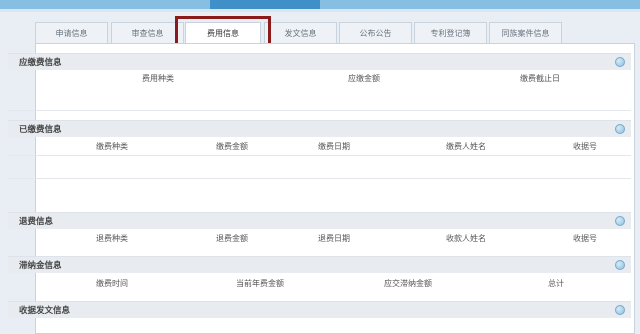  I want to click on tab-family-cases: 同族案件信息, so click(525, 32).